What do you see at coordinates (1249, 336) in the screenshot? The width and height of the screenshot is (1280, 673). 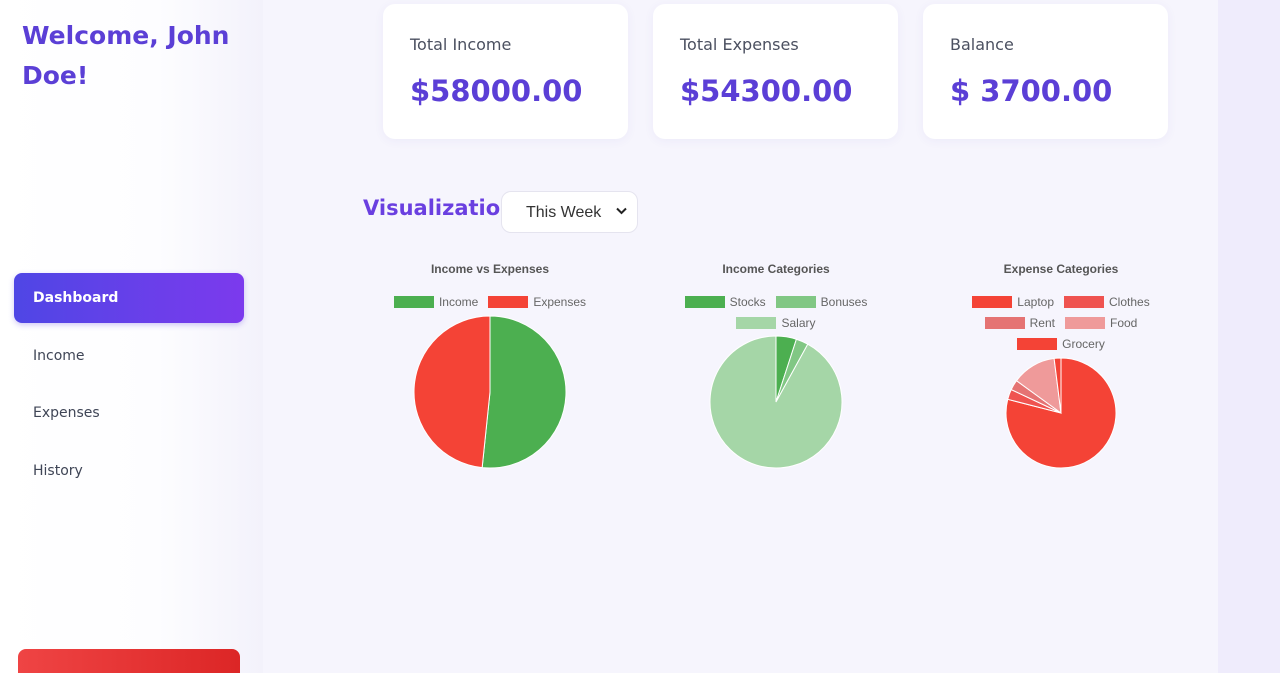 I see `right-gutter` at bounding box center [1249, 336].